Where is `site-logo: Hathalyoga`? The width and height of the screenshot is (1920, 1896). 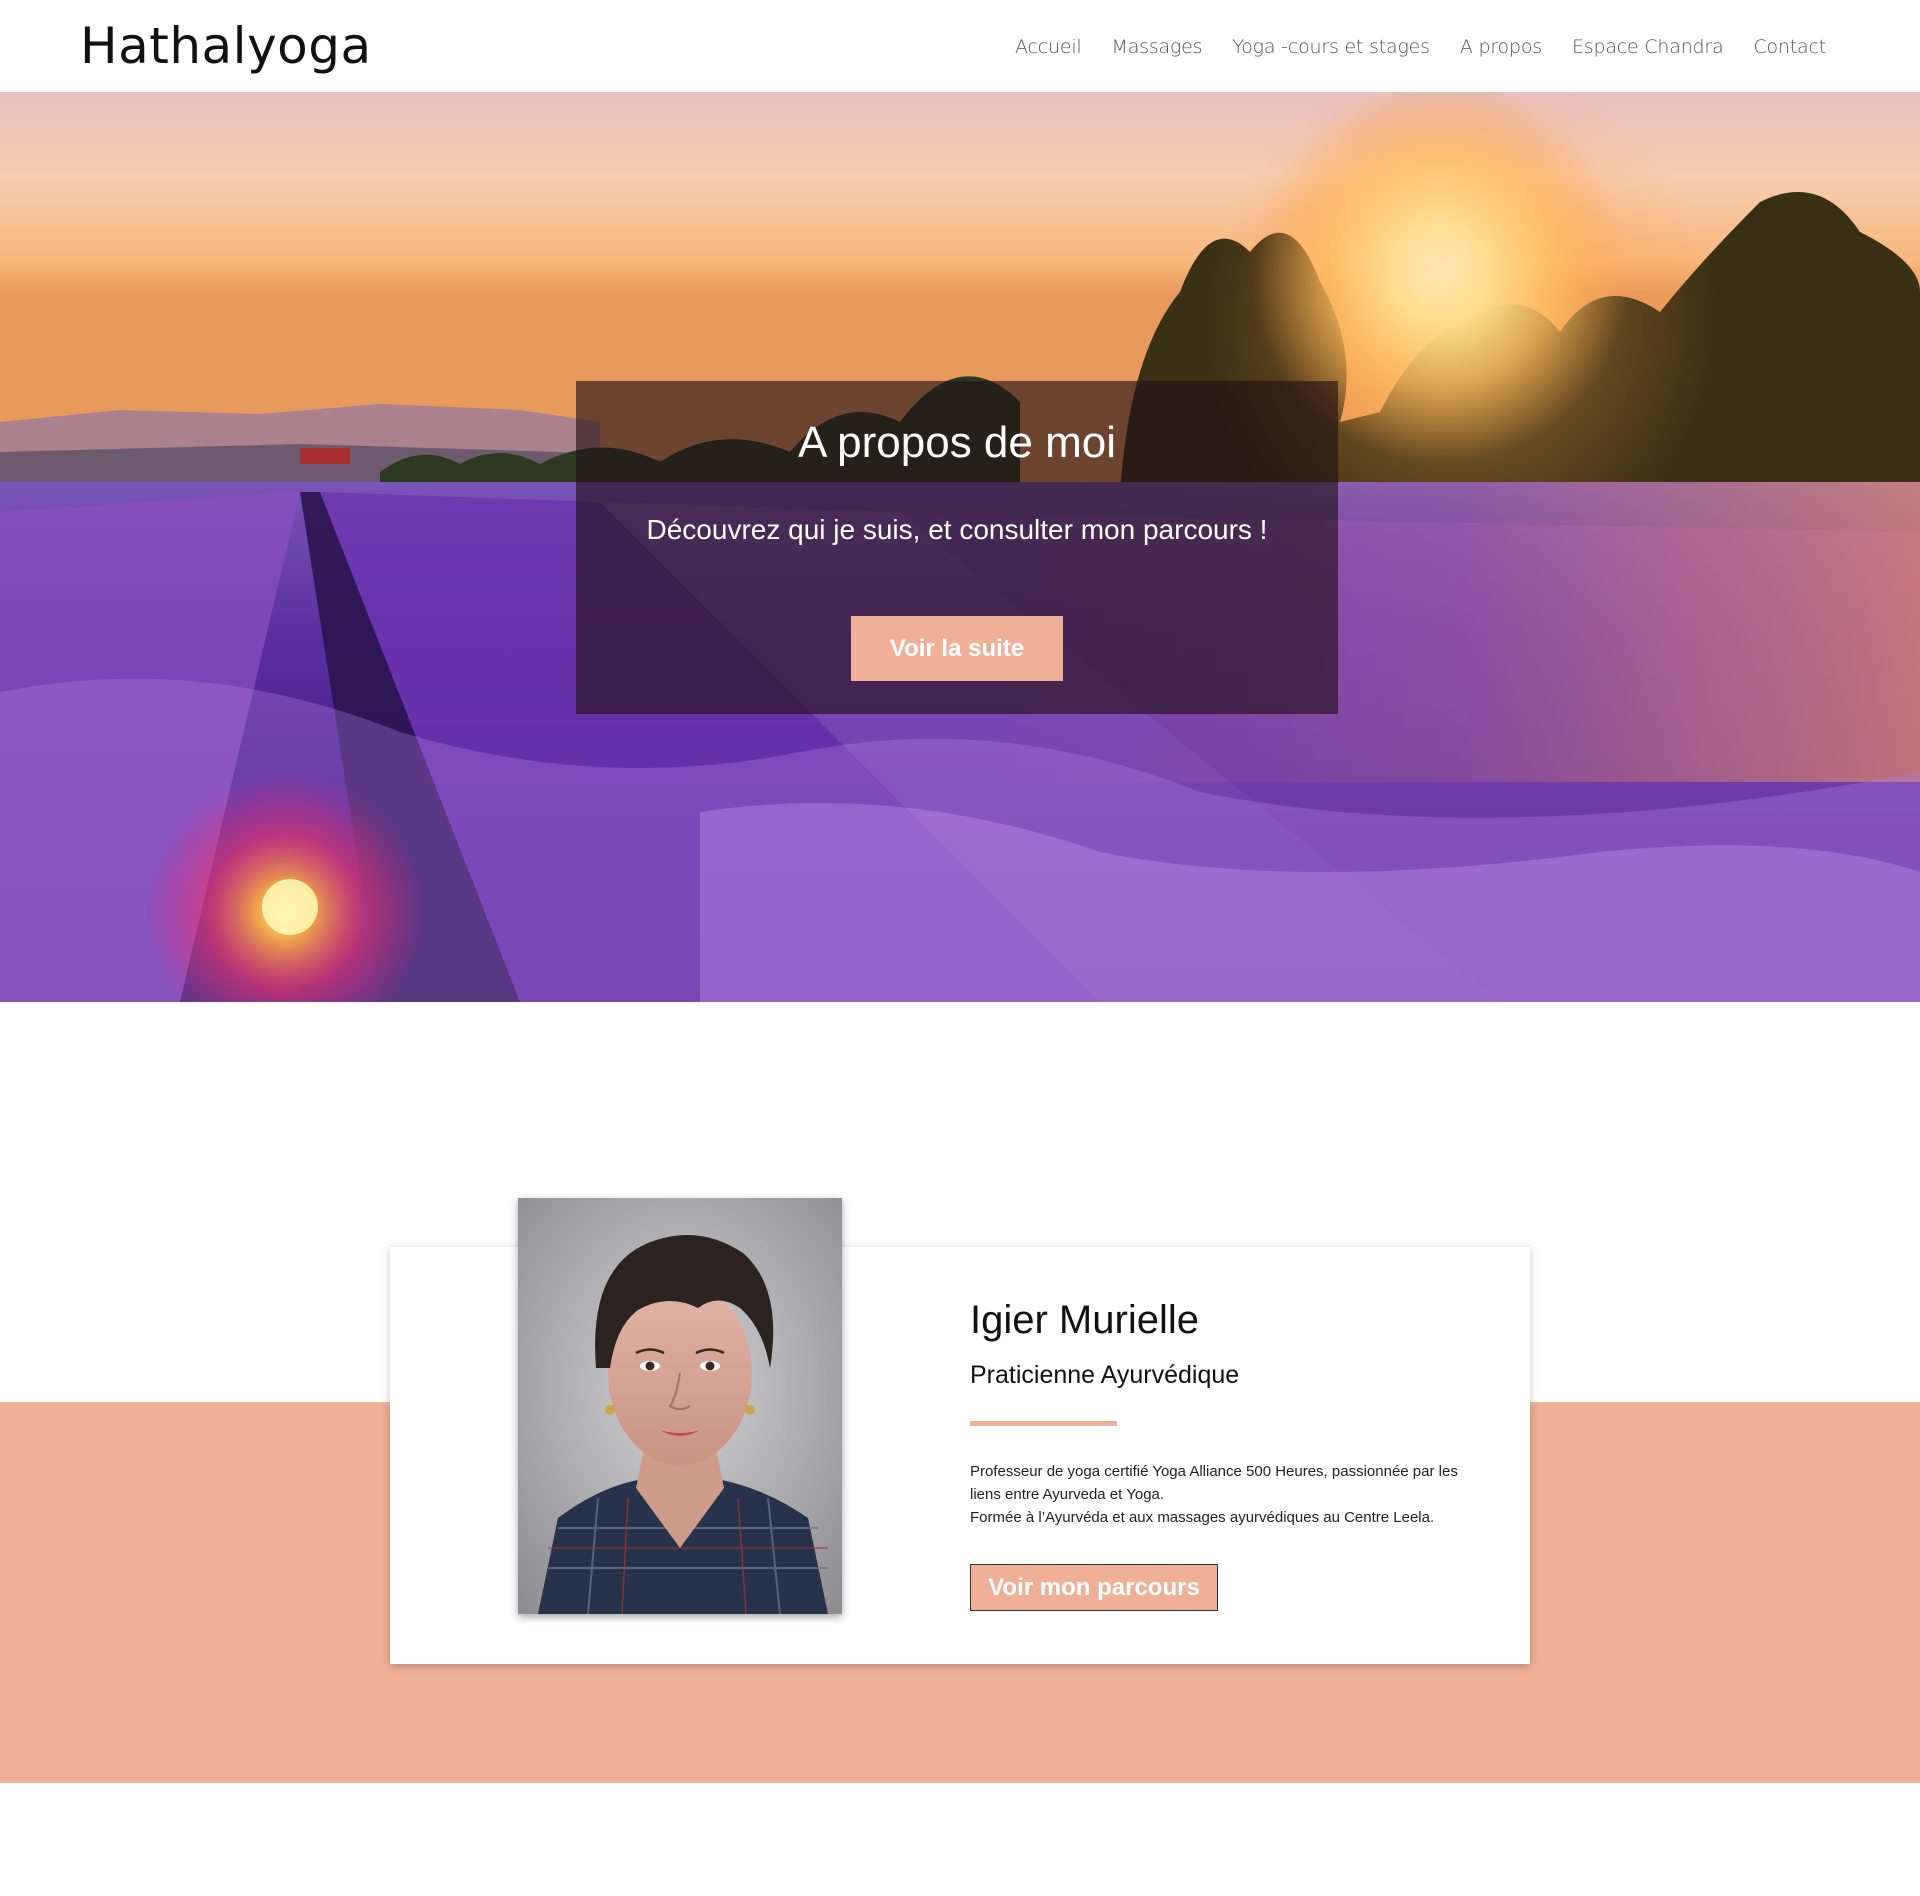
site-logo: Hathalyoga is located at coordinates (226, 46).